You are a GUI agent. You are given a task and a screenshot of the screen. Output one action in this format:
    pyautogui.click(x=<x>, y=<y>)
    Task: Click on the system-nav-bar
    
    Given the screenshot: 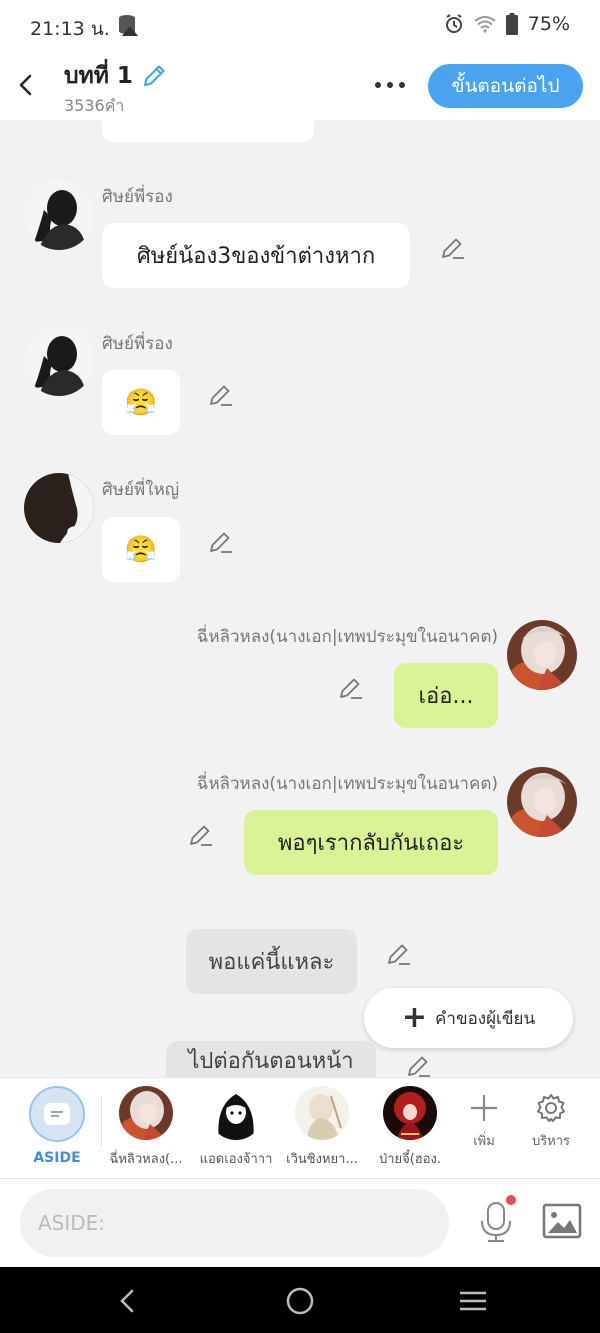 What is the action you would take?
    pyautogui.click(x=300, y=1300)
    